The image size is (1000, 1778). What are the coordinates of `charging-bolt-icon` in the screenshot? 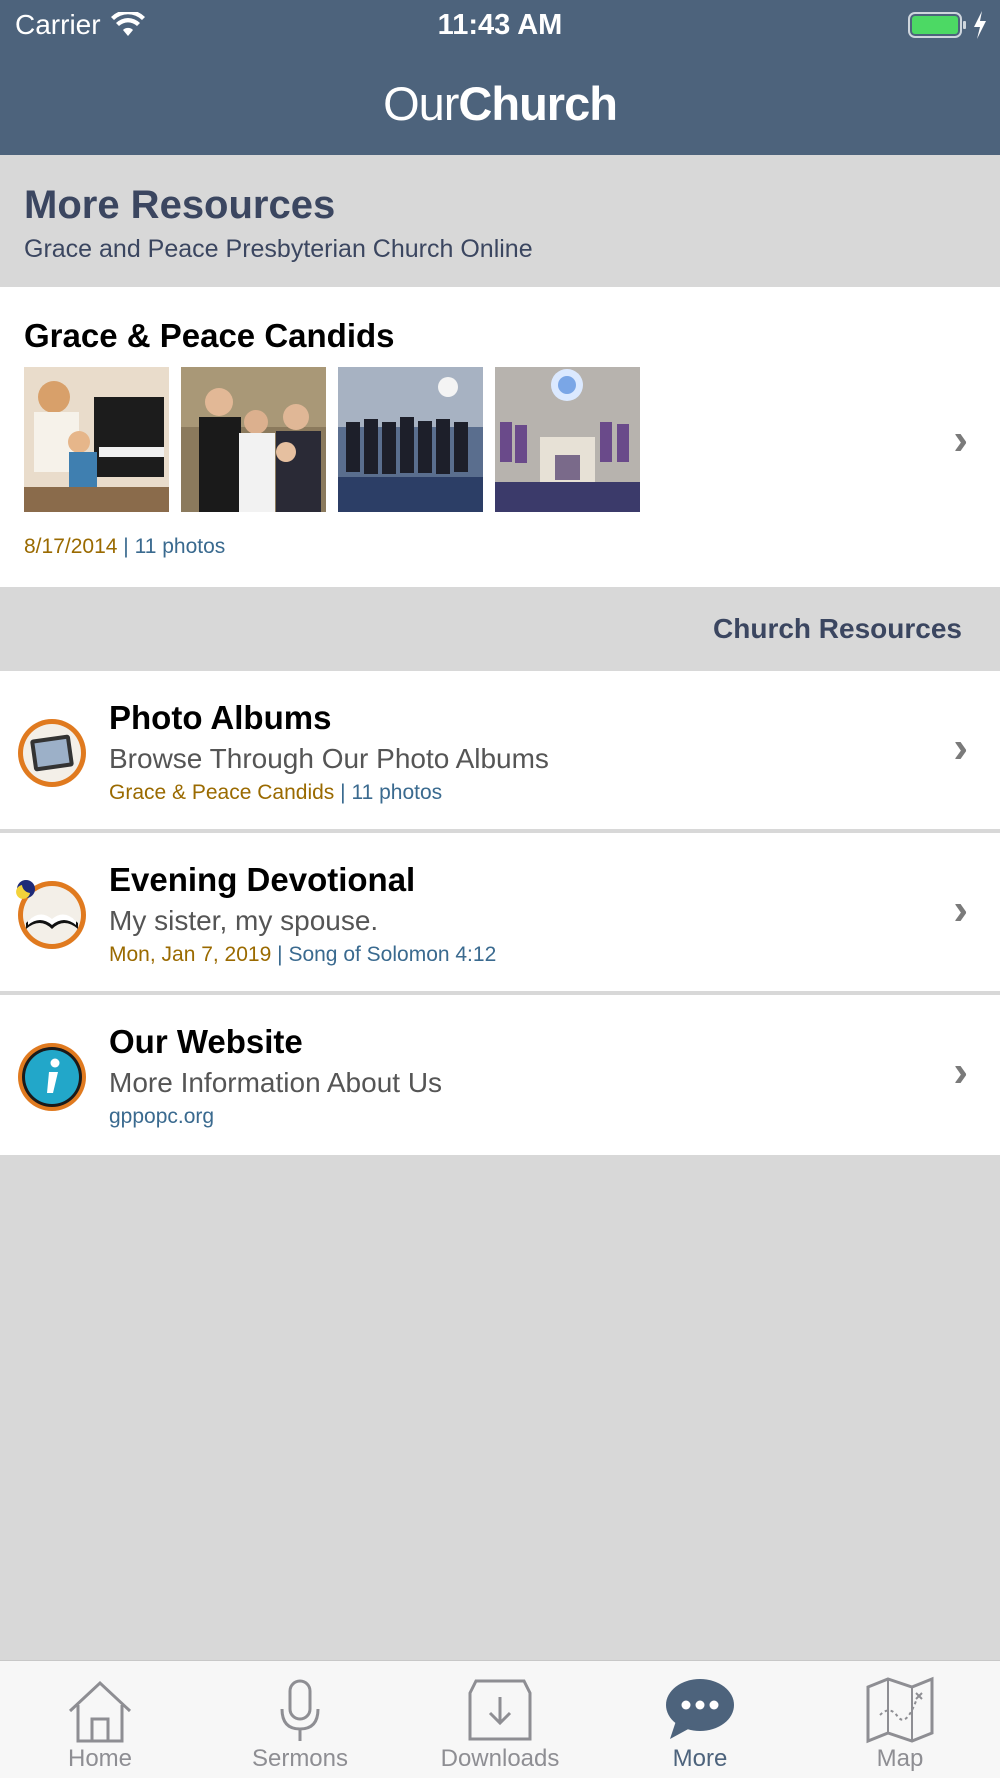 It's located at (980, 25).